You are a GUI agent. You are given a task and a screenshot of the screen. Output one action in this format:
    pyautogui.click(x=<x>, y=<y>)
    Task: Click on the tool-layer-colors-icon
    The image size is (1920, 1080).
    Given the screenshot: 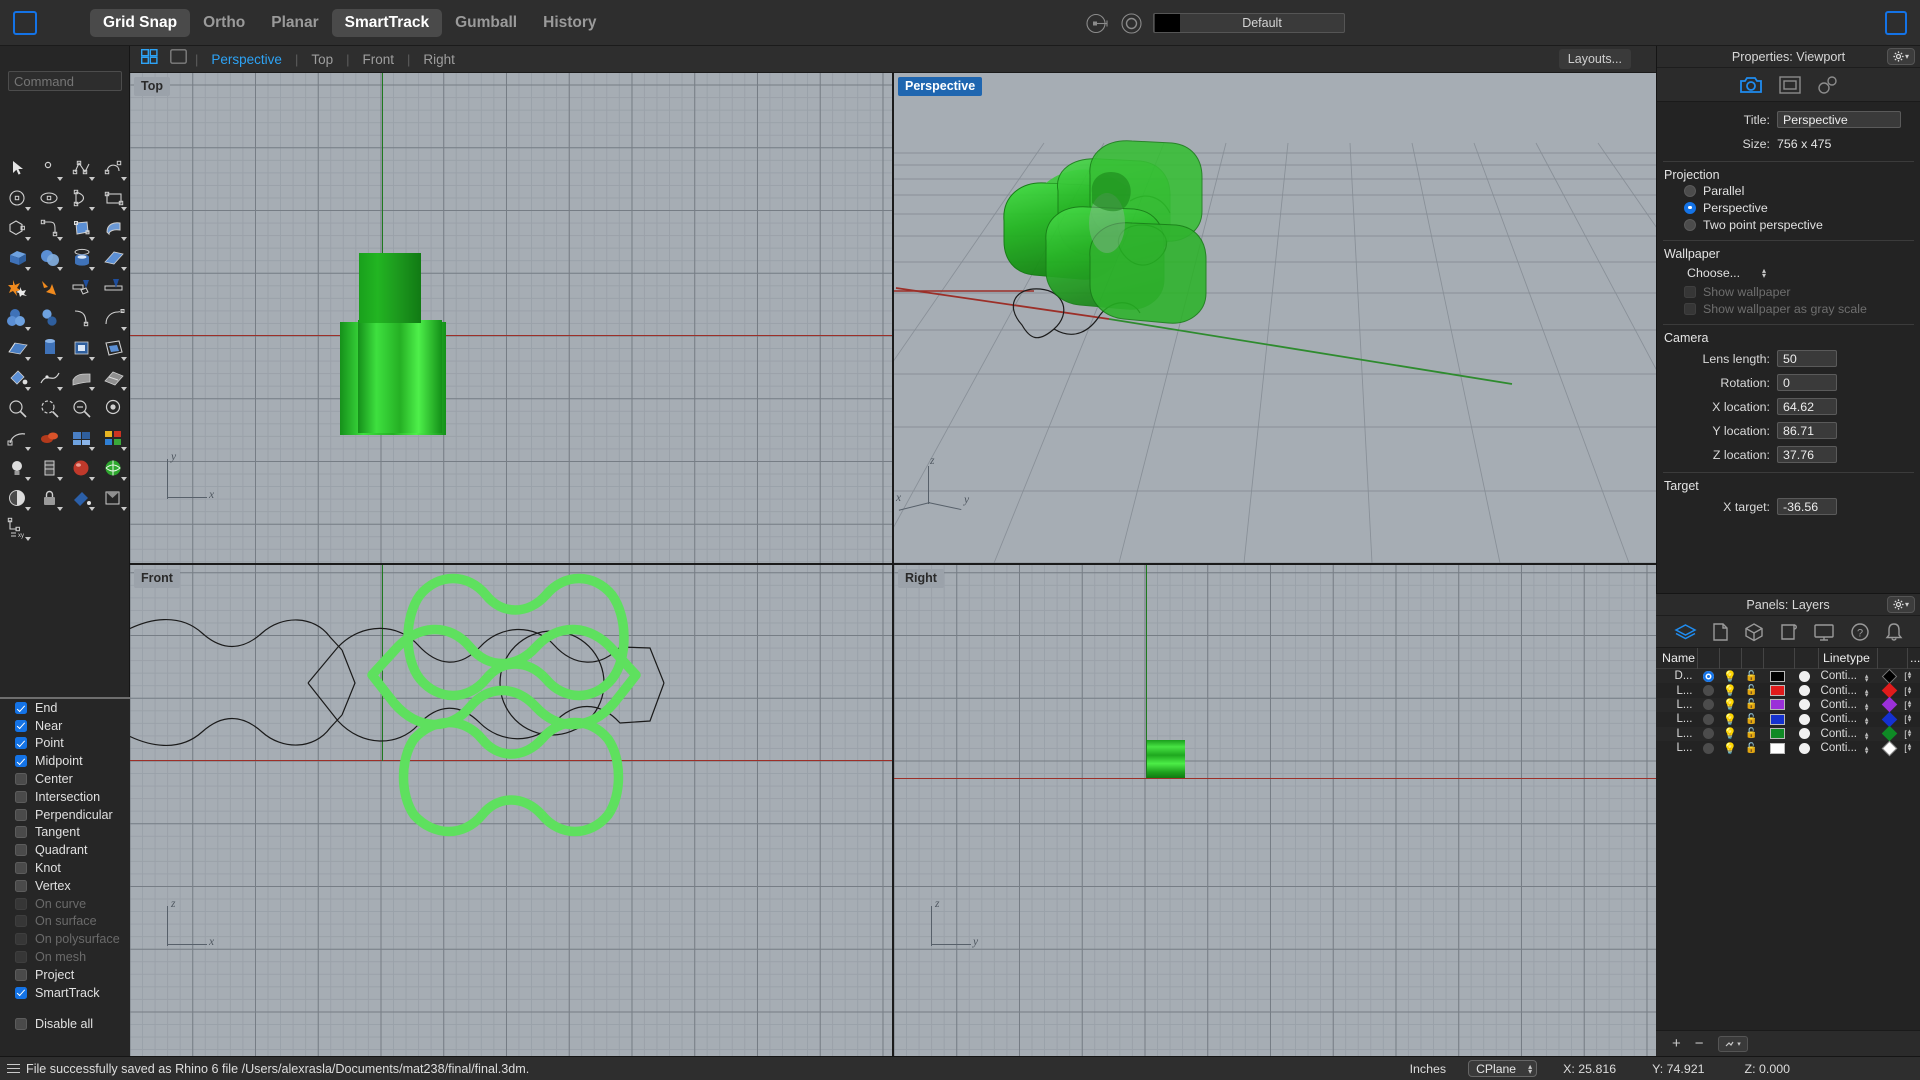 What is the action you would take?
    pyautogui.click(x=113, y=438)
    